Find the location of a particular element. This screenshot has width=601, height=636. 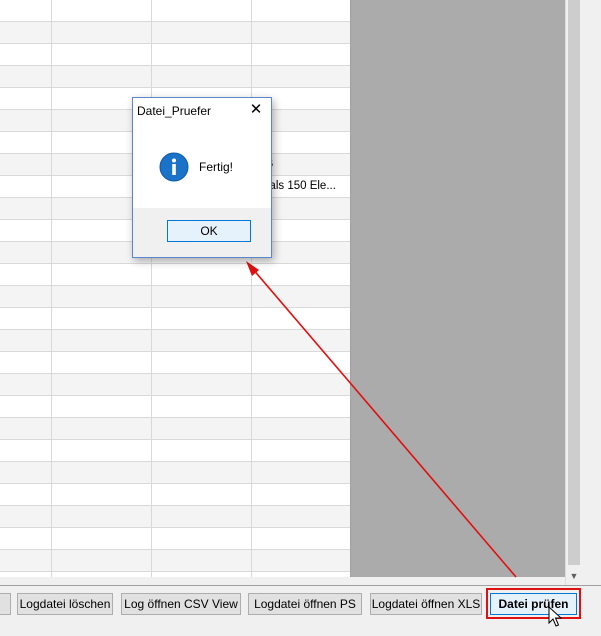

vertical-scrollbar: ▼ is located at coordinates (573, 292).